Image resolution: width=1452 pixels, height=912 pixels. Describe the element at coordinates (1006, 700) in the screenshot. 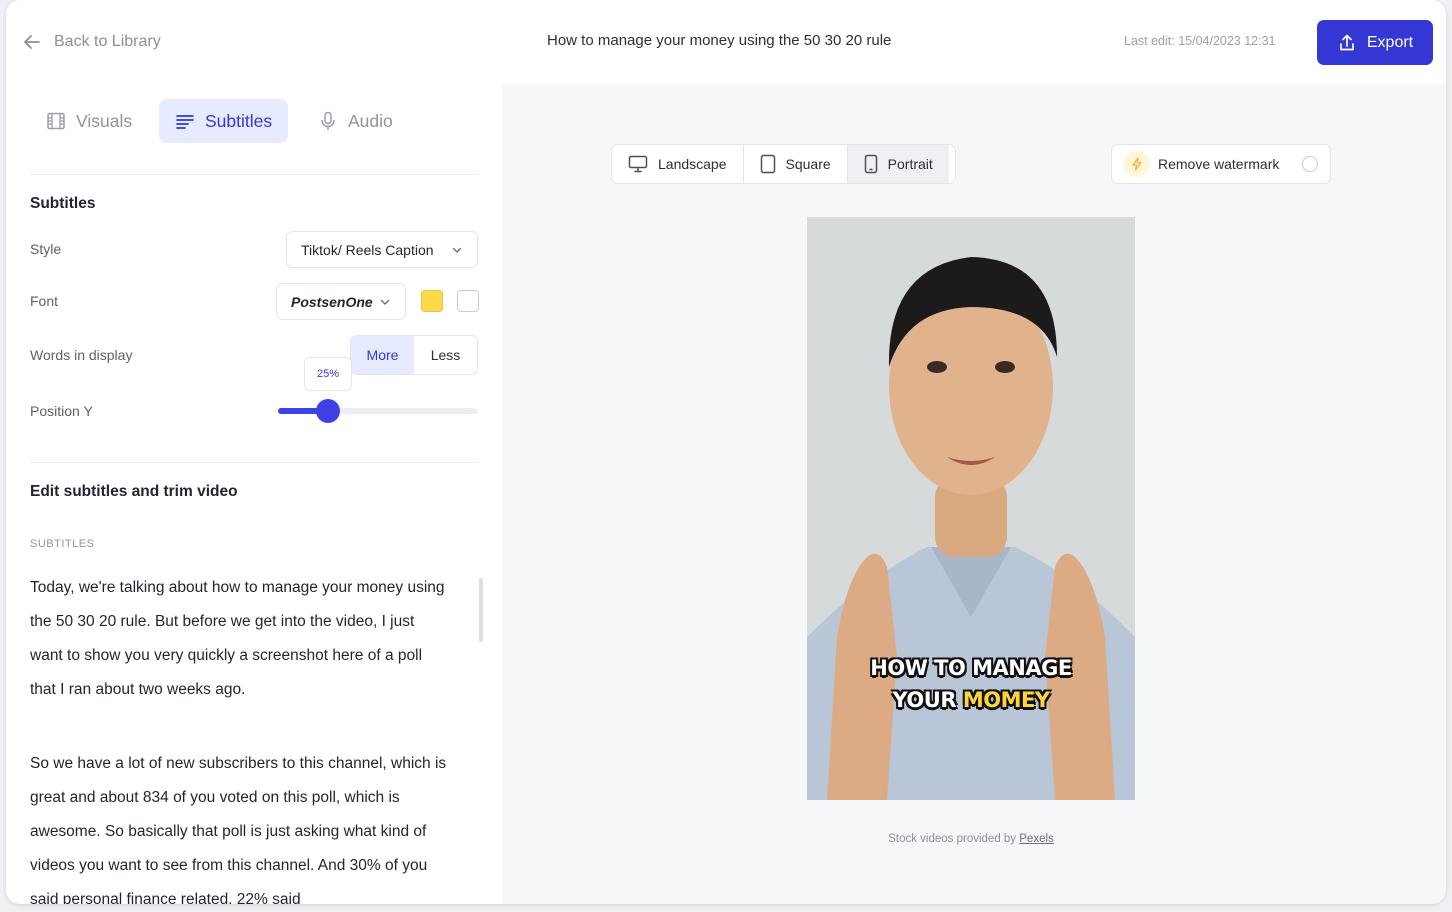

I see `caption-highlight-word: MOMEY` at that location.